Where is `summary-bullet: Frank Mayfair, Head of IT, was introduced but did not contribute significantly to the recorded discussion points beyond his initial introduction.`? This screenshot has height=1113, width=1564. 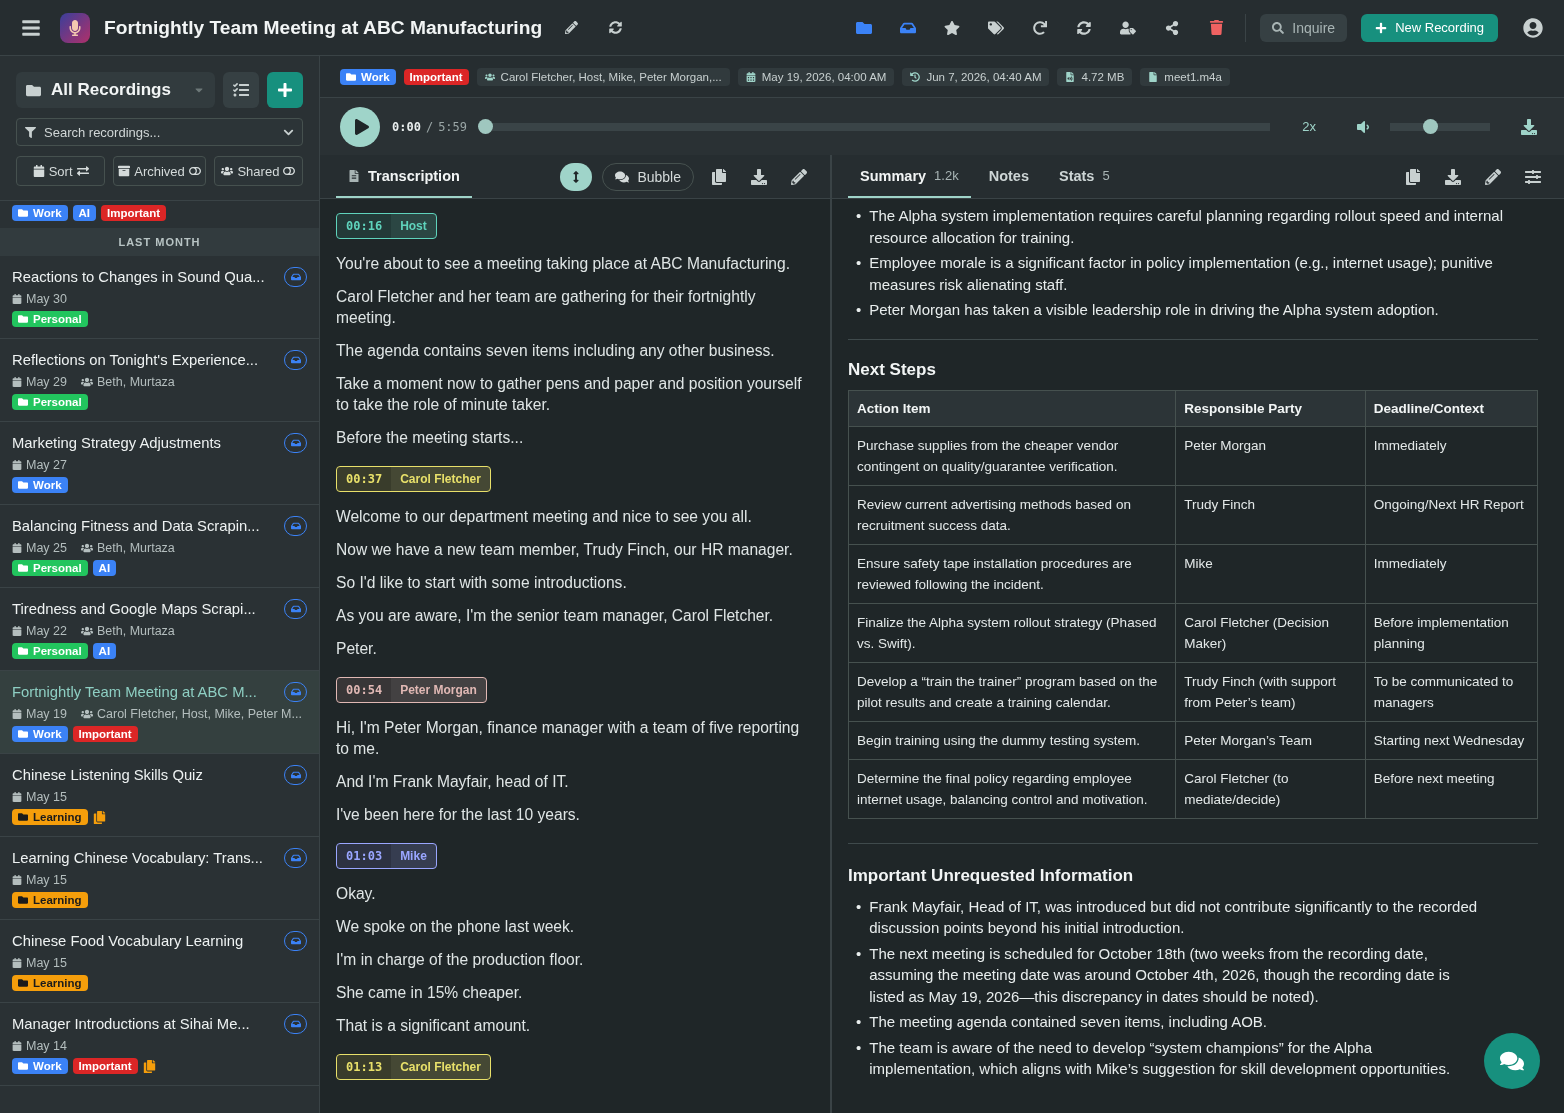 summary-bullet: Frank Mayfair, Head of IT, was introduced but did not contribute significantly to the recorded discussion points beyond his initial introduction. is located at coordinates (1174, 917).